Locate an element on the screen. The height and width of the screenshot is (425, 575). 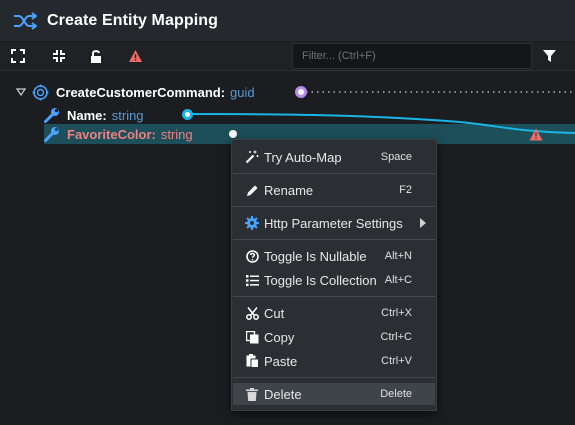
funnel-icon is located at coordinates (549, 56).